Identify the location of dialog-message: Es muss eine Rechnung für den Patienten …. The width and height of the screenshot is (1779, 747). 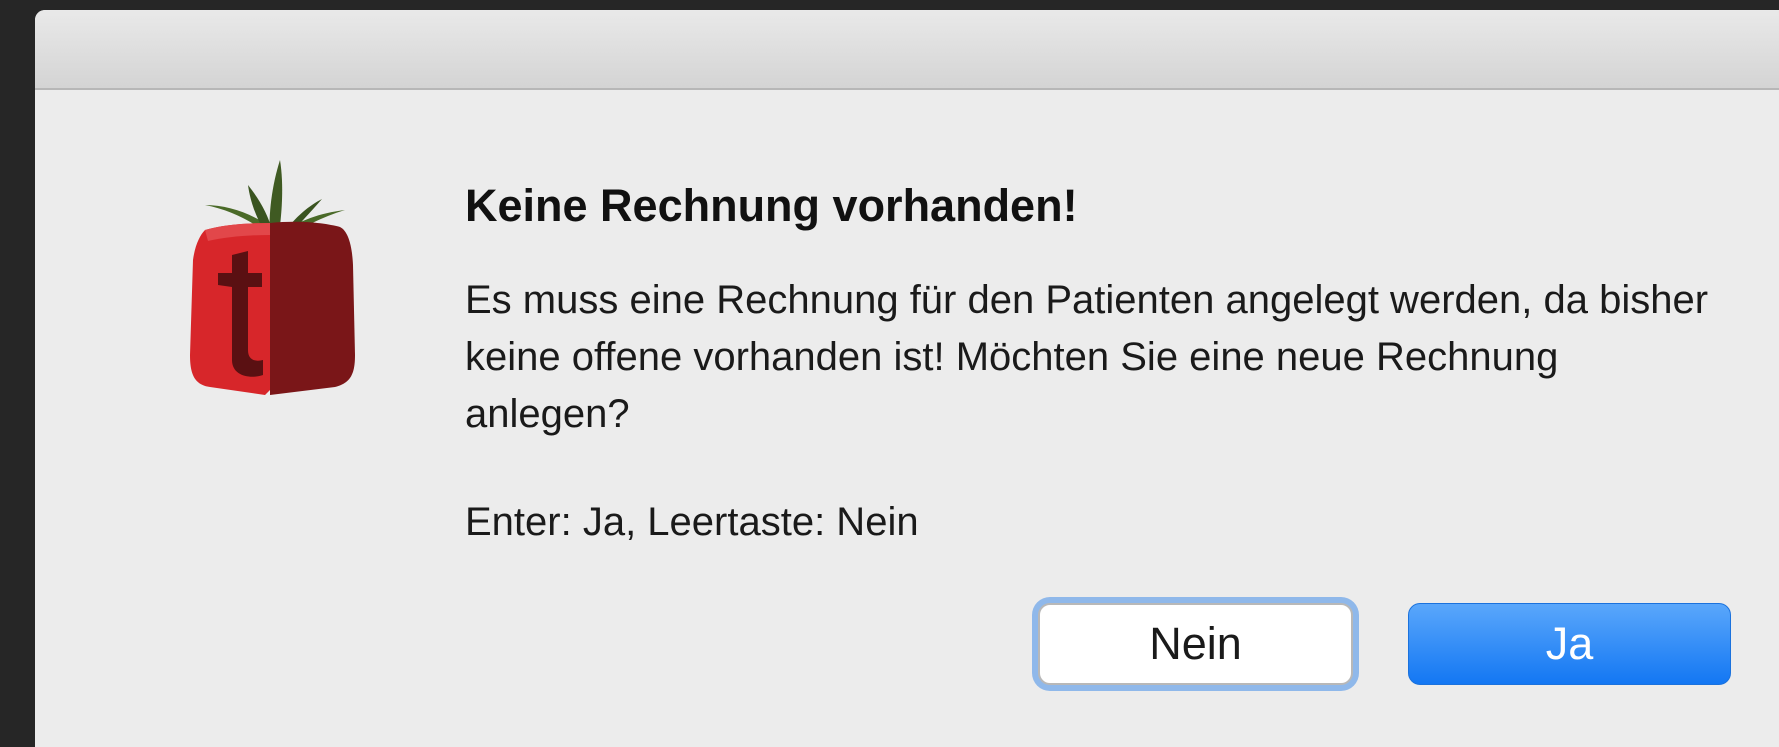
(1087, 357).